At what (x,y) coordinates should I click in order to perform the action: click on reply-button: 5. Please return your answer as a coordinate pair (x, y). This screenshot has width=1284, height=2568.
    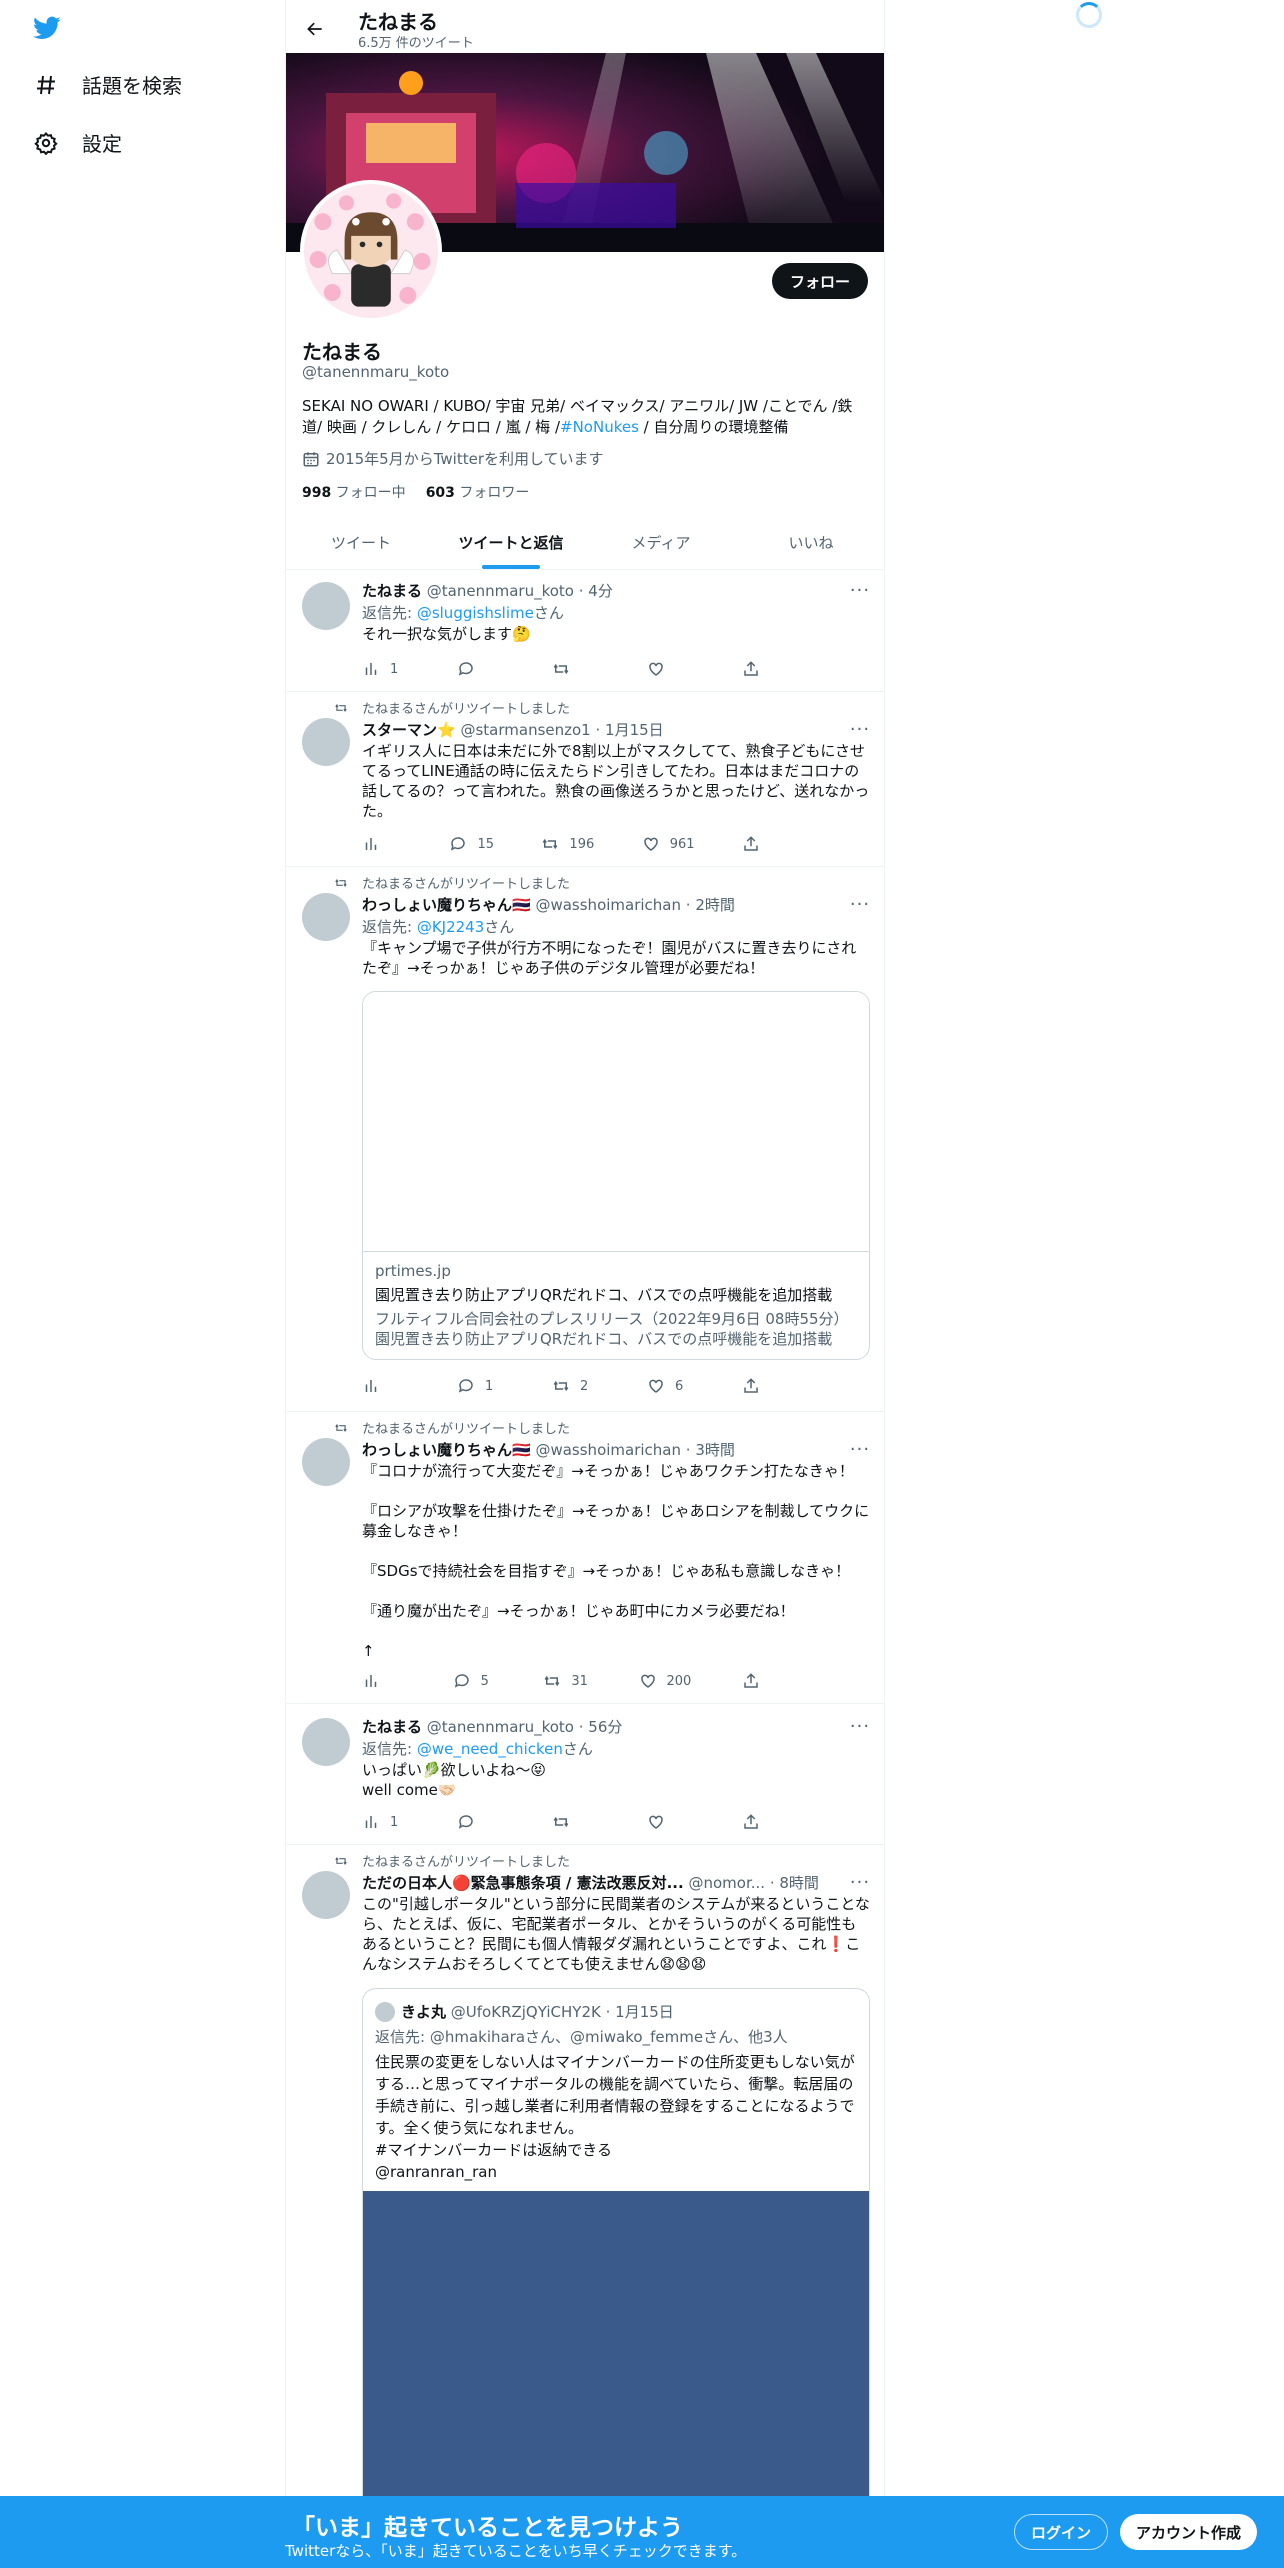
    Looking at the image, I should click on (473, 1681).